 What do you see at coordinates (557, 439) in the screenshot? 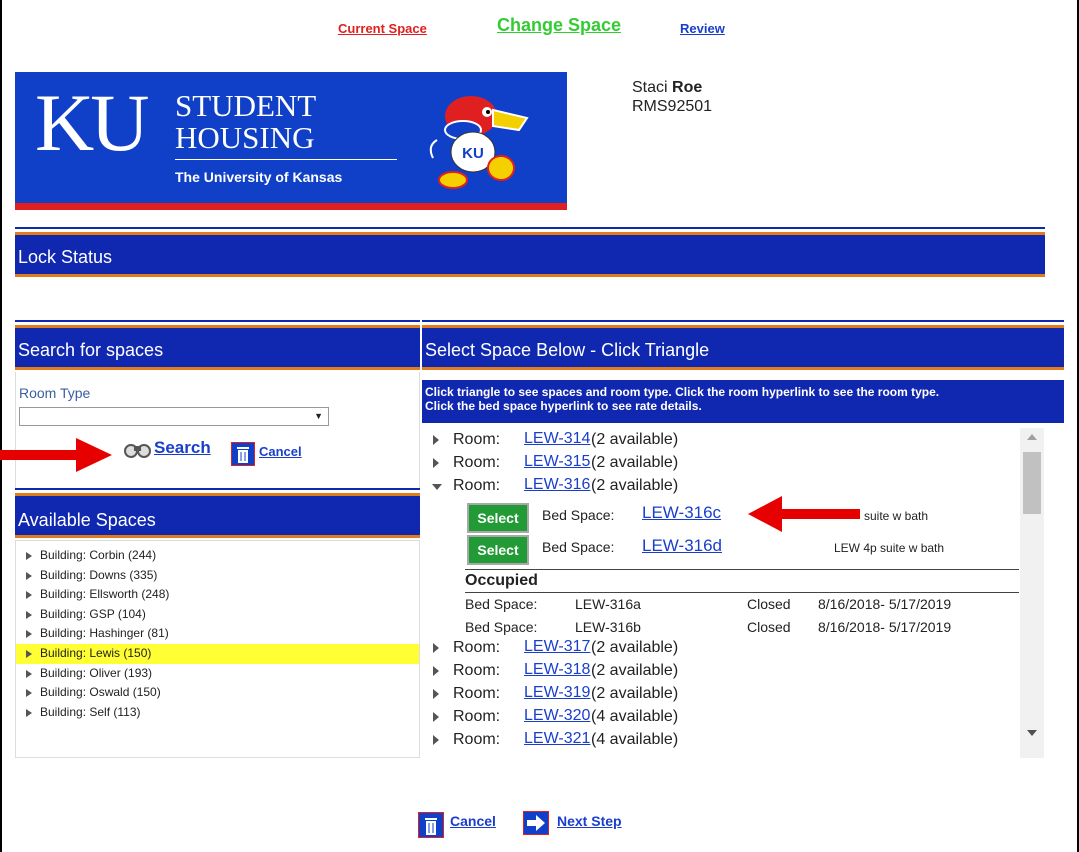
I see `room-link: LEW-314` at bounding box center [557, 439].